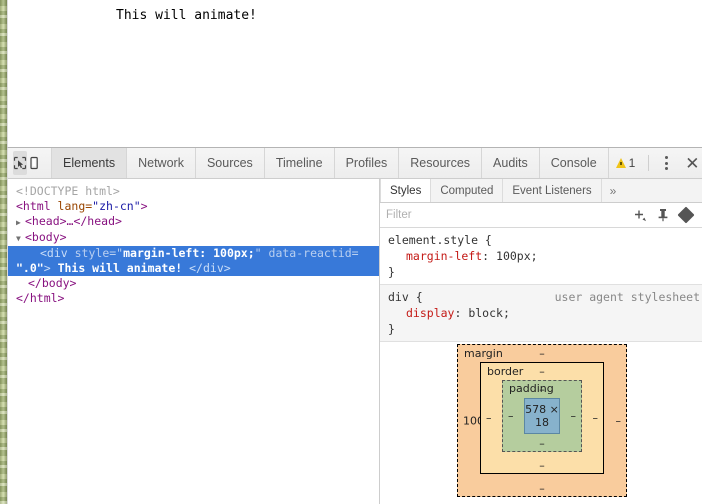 The image size is (702, 504). I want to click on padding-label: padding, so click(531, 388).